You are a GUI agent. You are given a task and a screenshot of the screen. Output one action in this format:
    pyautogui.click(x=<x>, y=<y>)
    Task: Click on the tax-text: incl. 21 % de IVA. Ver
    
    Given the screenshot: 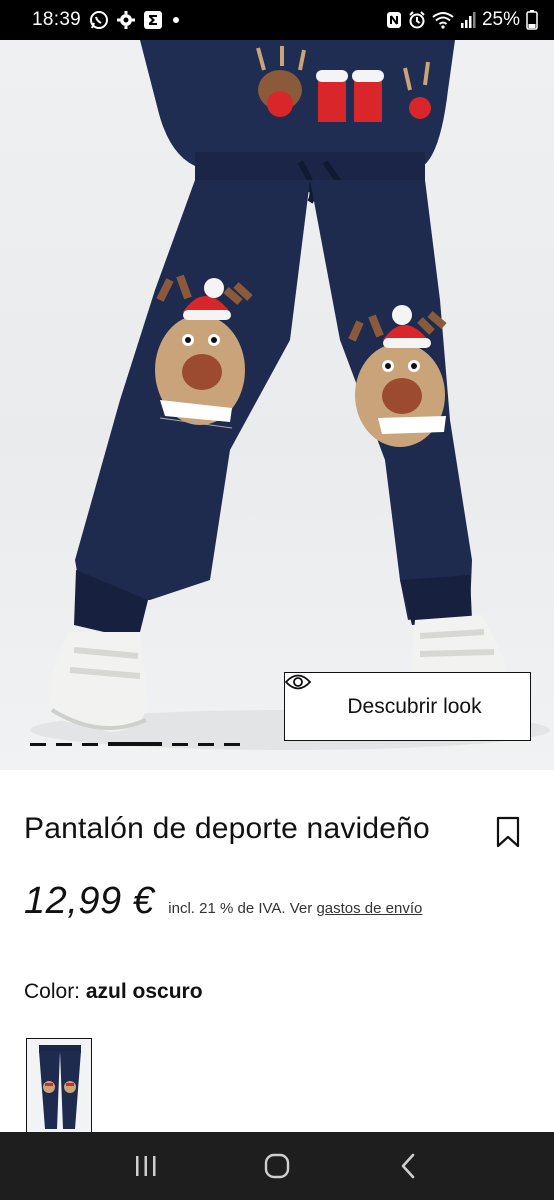 What is the action you would take?
    pyautogui.click(x=242, y=908)
    